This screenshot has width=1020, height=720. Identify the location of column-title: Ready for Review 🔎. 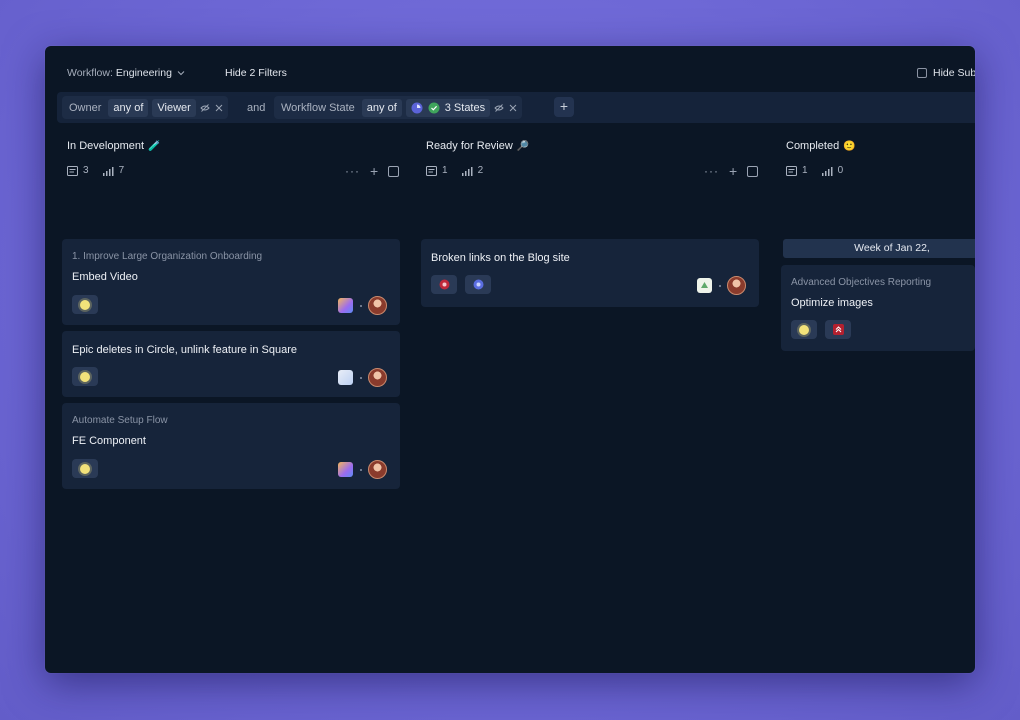
(477, 146).